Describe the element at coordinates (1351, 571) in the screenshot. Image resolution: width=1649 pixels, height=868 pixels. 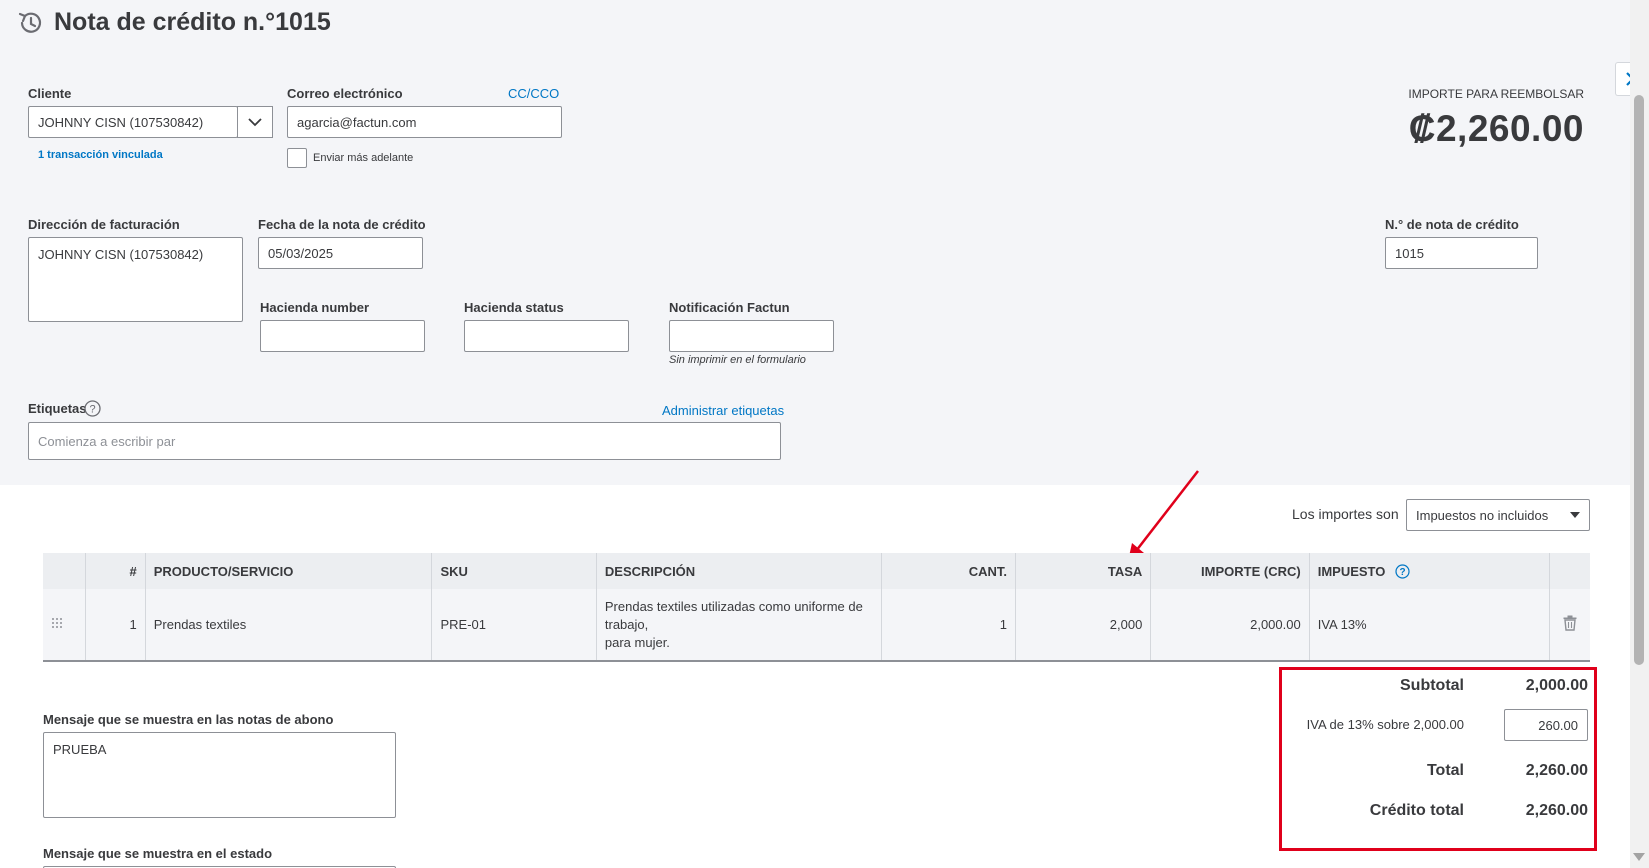
I see `tax-column-label: IMPUESTO` at that location.